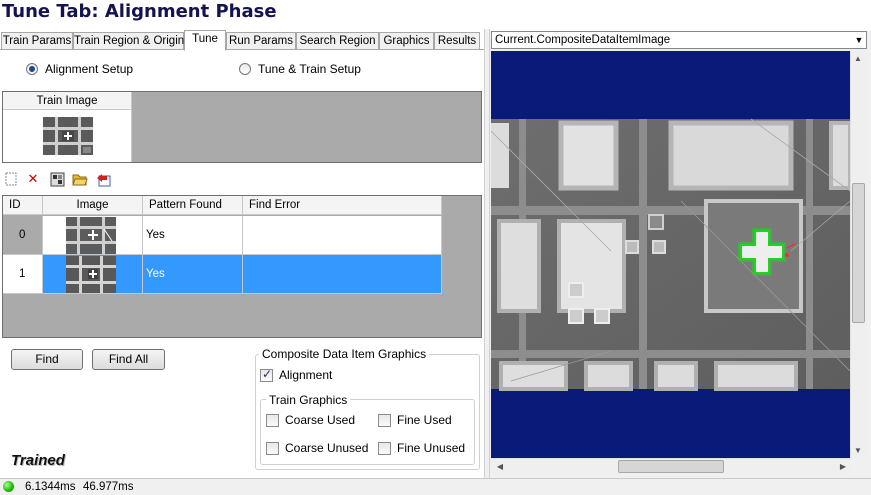 The image size is (871, 495). I want to click on tab-divider, so click(242, 49).